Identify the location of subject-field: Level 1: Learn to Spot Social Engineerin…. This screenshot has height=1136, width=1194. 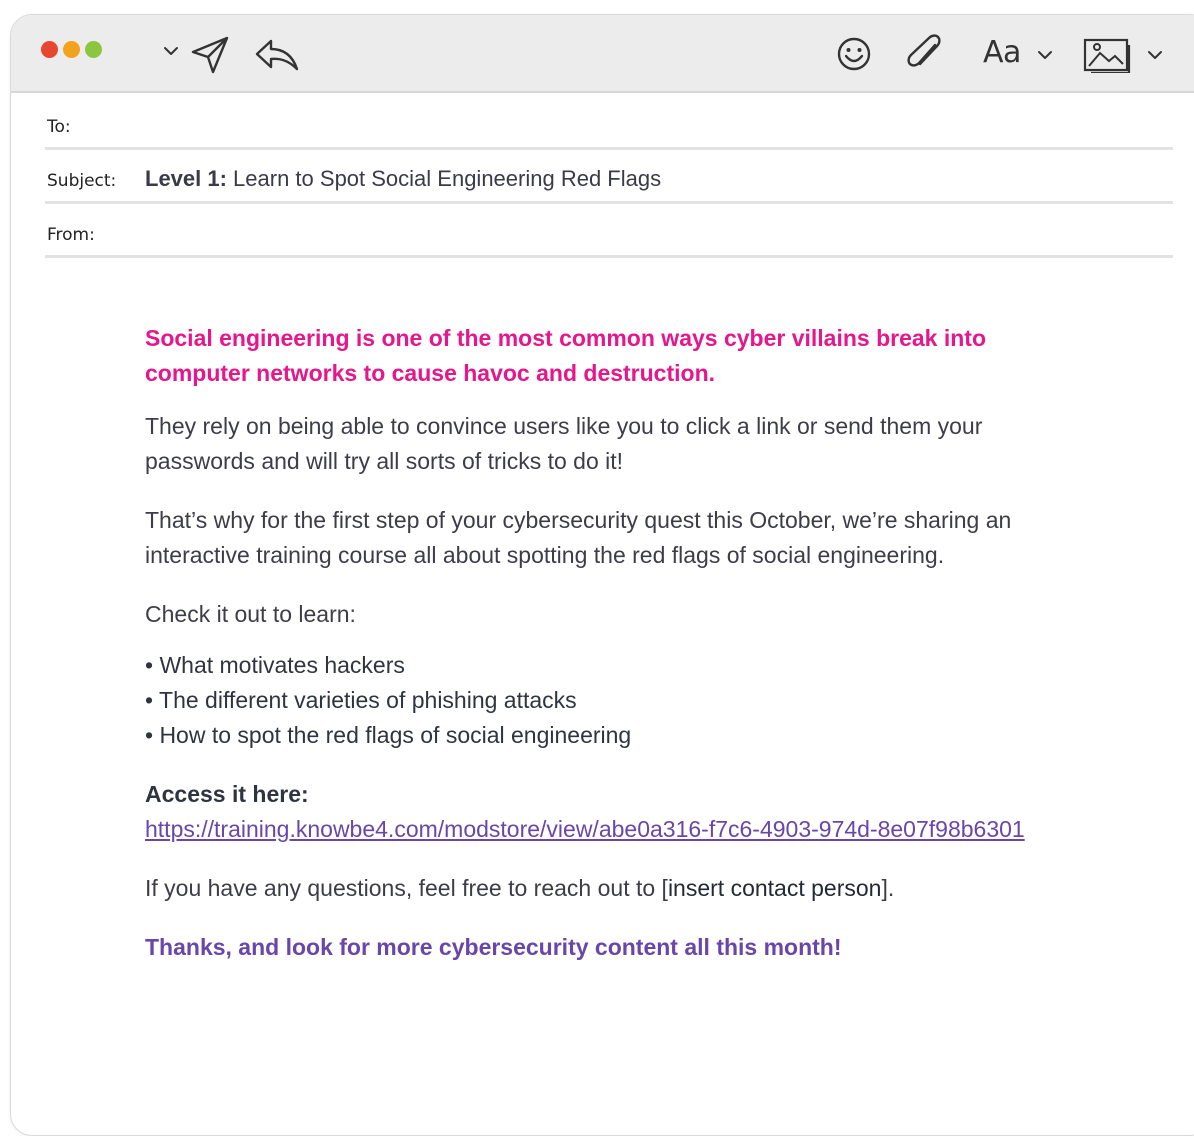
(403, 179).